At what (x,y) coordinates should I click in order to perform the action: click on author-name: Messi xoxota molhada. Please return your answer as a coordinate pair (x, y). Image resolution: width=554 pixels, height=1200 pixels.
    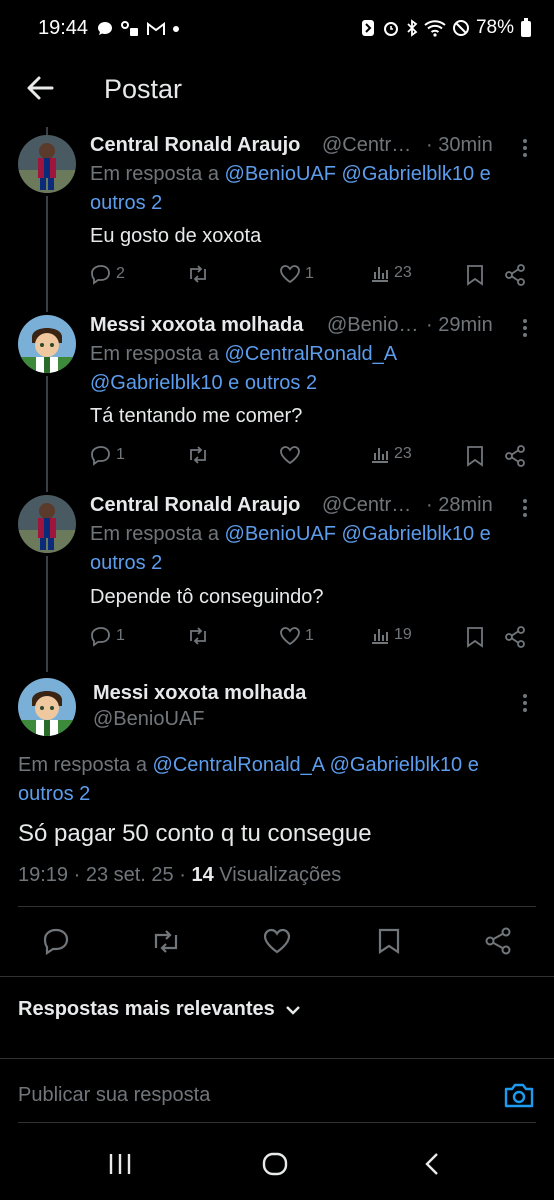
    Looking at the image, I should click on (196, 325).